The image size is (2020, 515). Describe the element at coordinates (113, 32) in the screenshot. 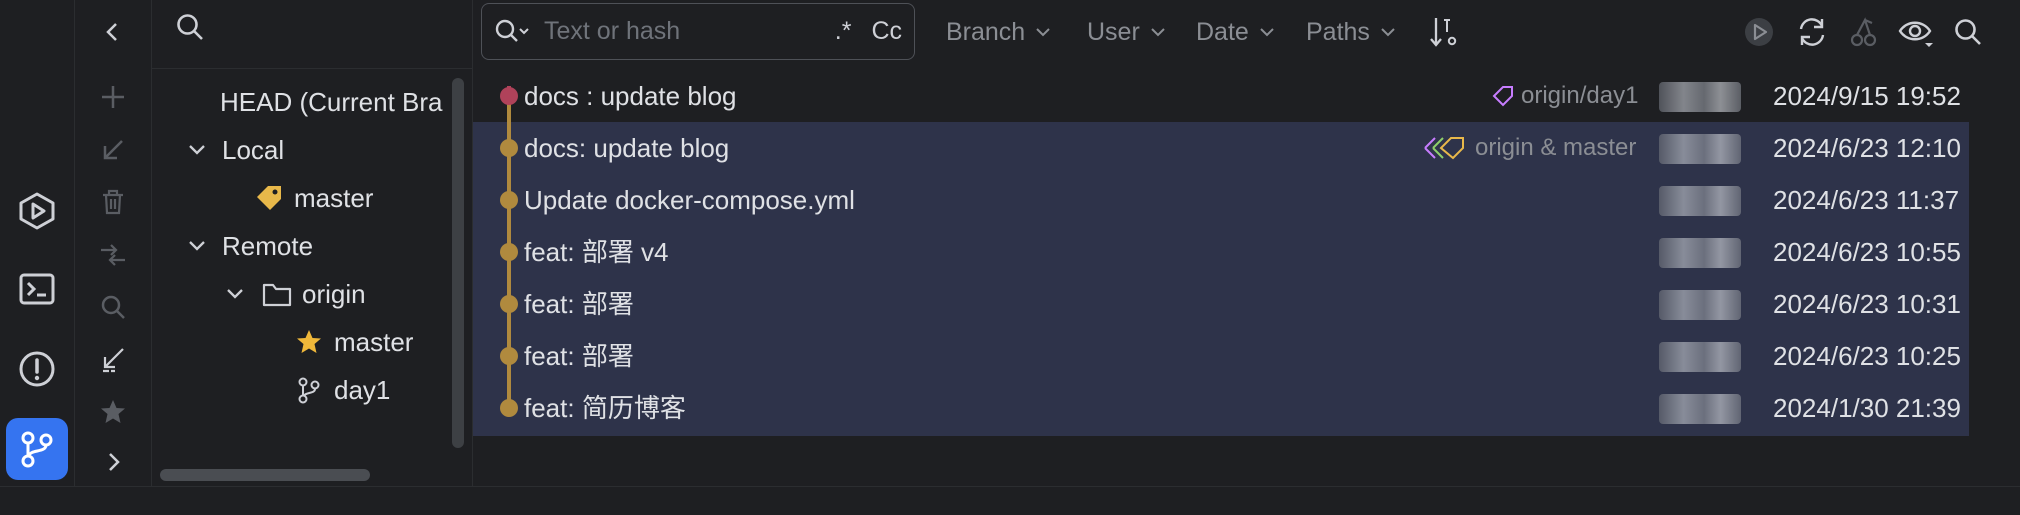

I see `collapse-left-icon` at that location.